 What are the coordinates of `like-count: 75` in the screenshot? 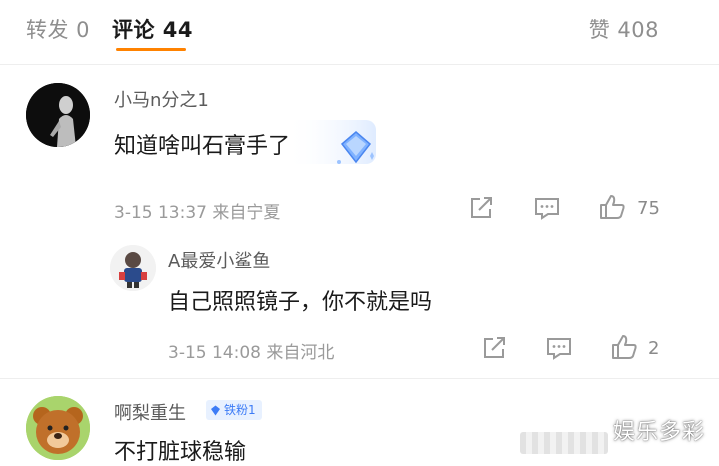 It's located at (648, 208).